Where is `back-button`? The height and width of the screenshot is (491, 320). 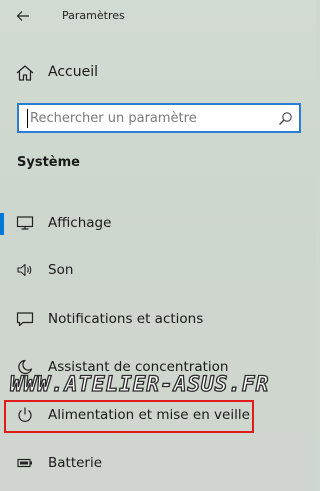 back-button is located at coordinates (23, 16).